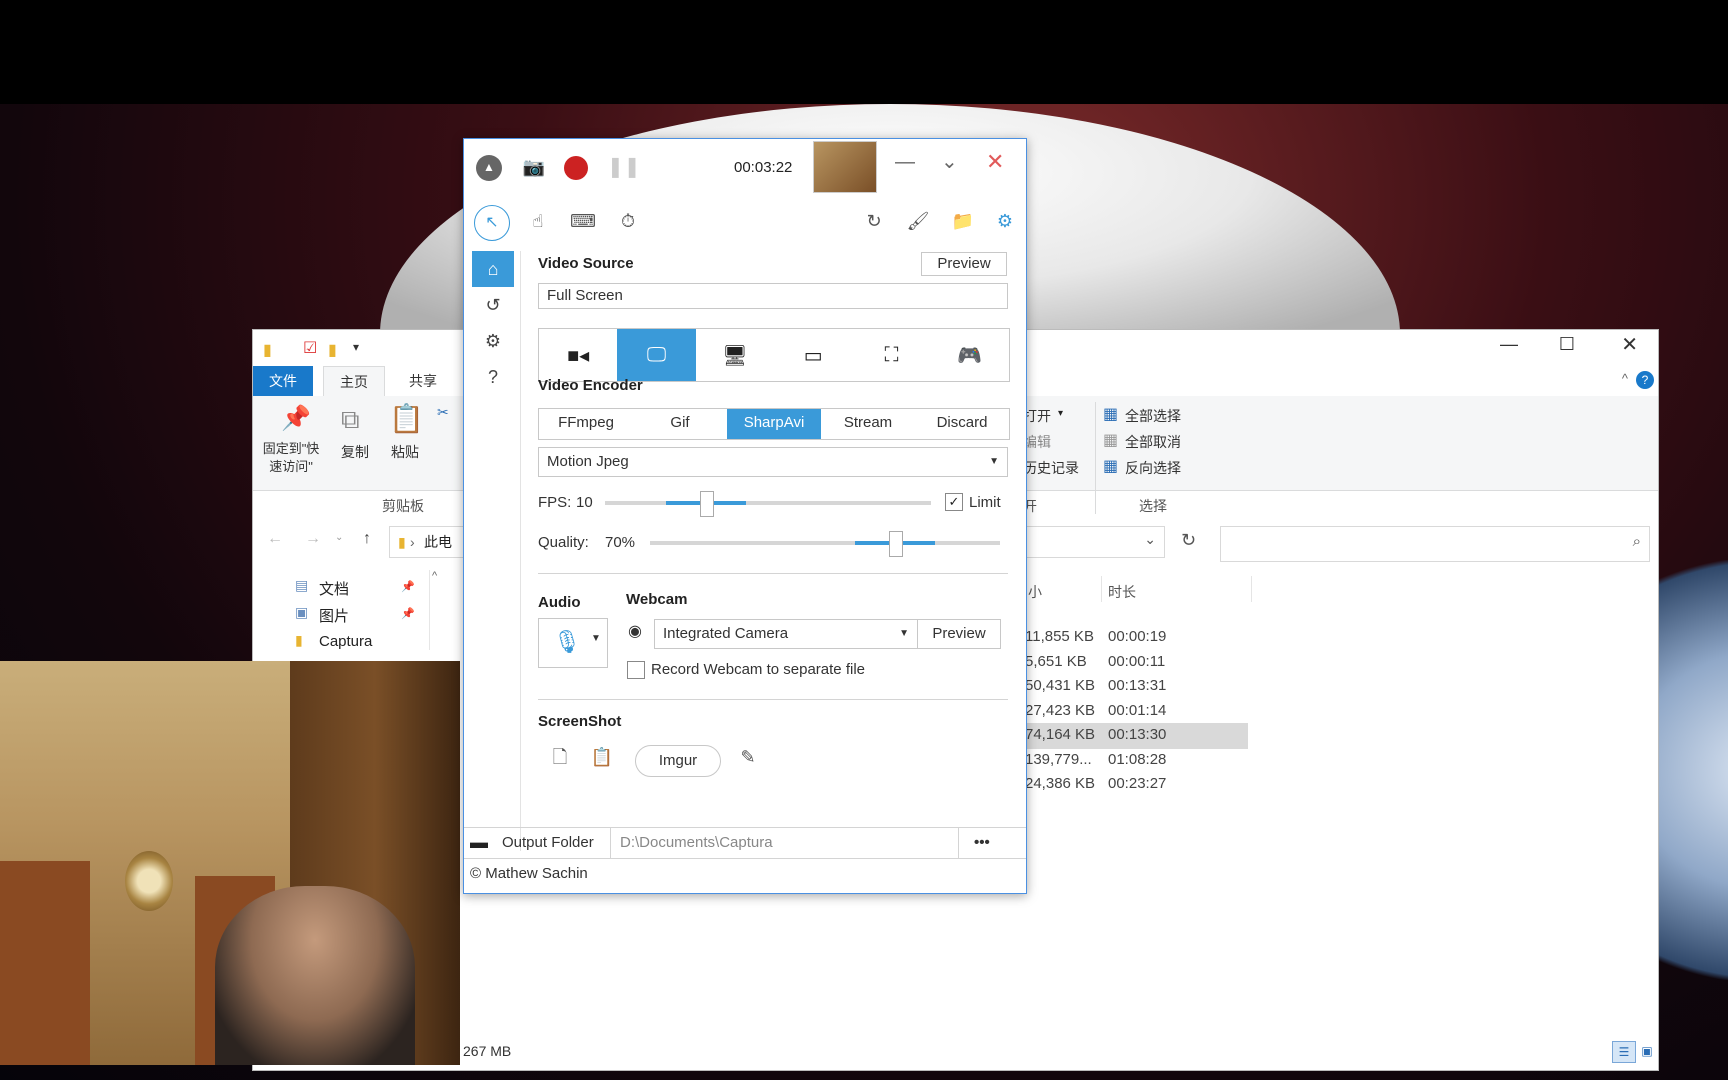  I want to click on maximize-icon: ☐, so click(1567, 344).